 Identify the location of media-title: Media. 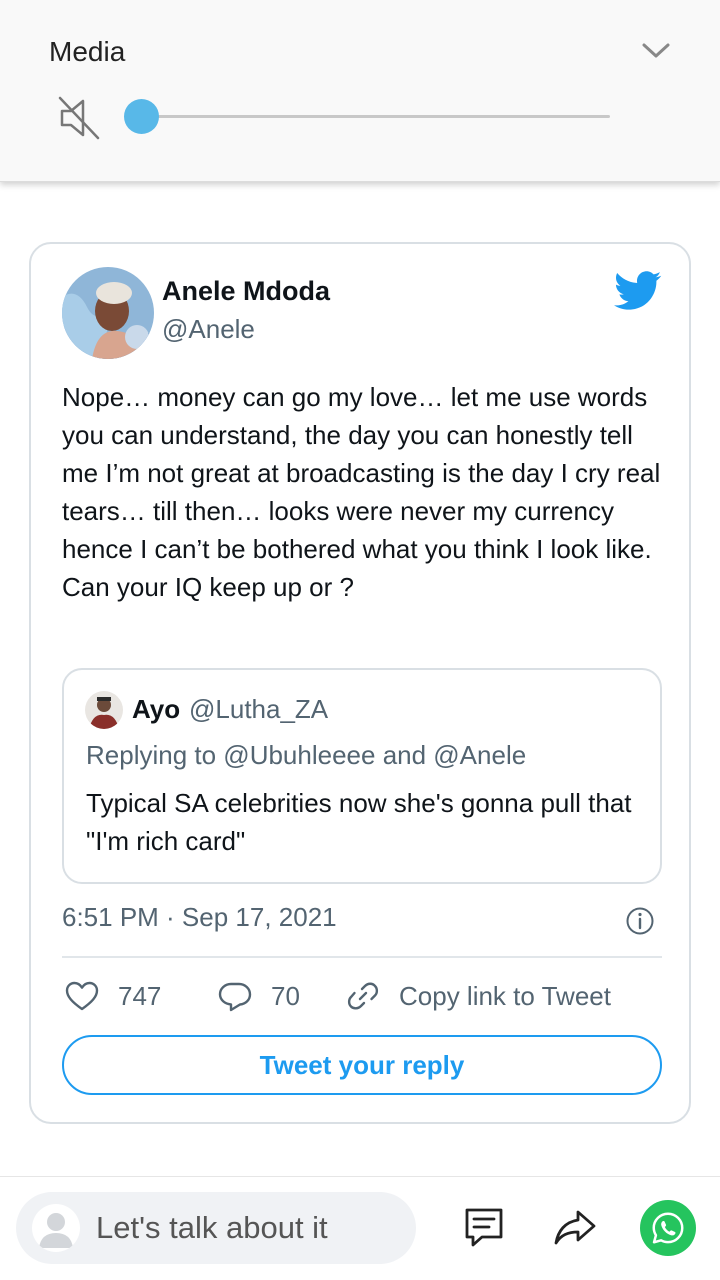
(87, 51).